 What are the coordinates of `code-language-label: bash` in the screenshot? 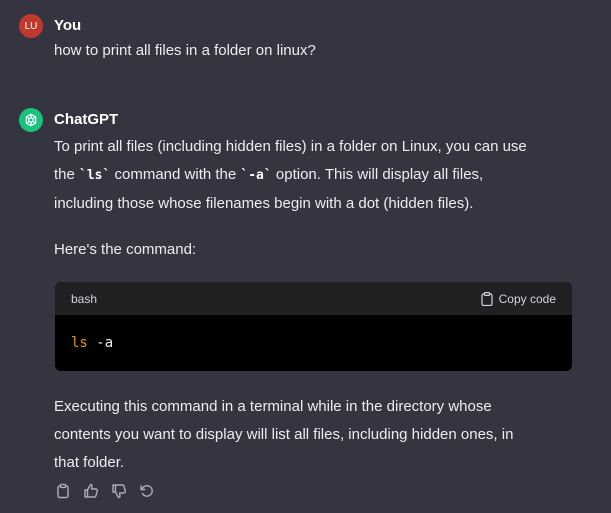 It's located at (84, 298).